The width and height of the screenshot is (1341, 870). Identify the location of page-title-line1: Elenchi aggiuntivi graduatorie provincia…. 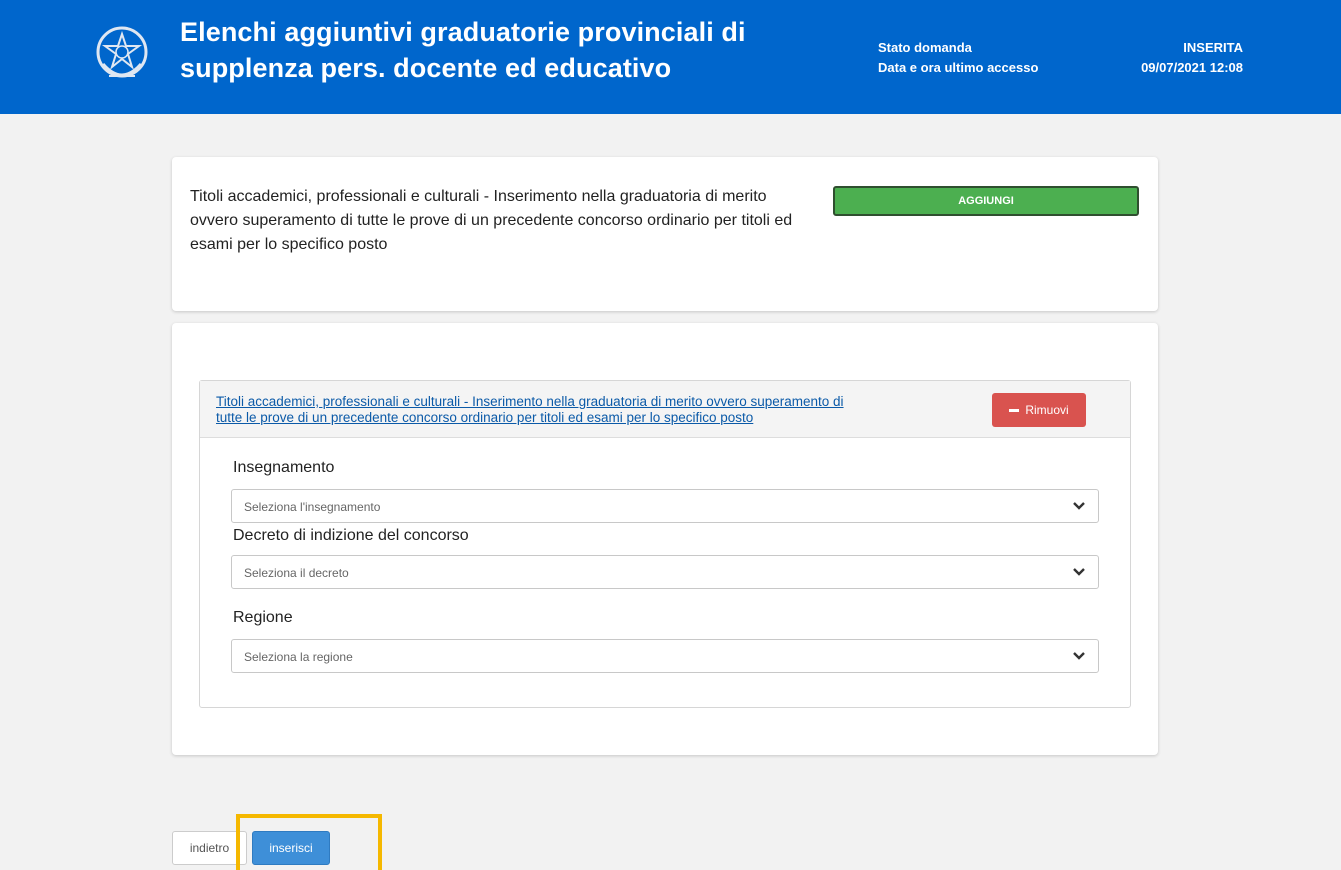
(463, 32).